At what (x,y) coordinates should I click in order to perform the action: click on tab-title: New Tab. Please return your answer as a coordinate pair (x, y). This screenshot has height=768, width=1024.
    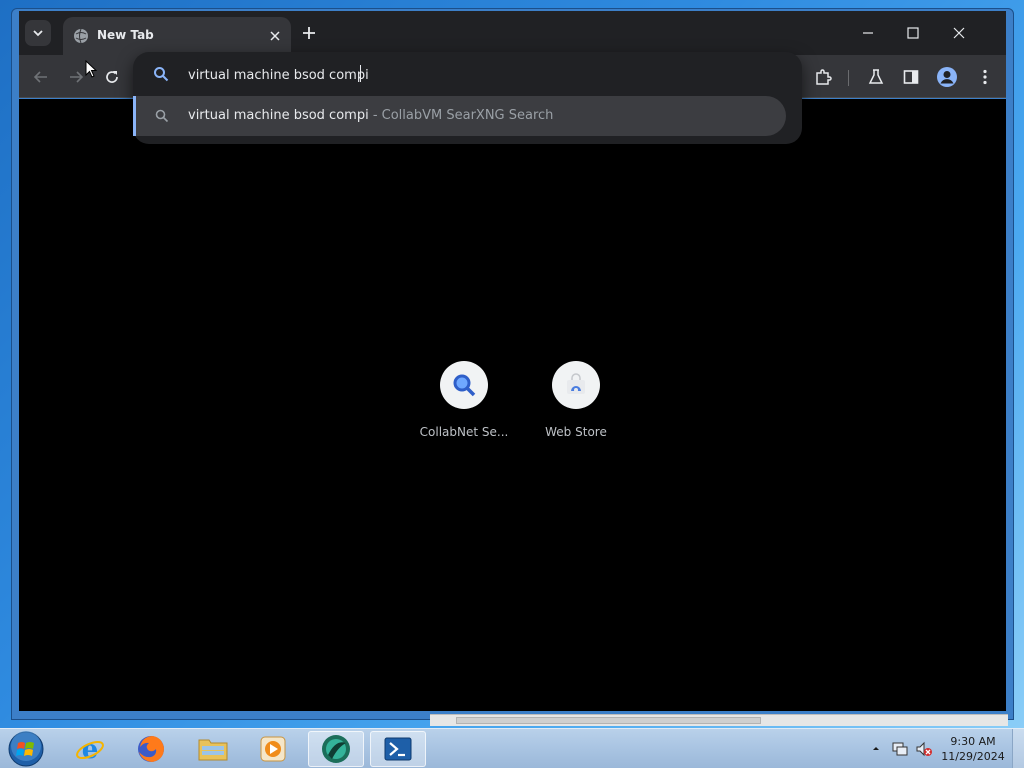
    Looking at the image, I should click on (125, 35).